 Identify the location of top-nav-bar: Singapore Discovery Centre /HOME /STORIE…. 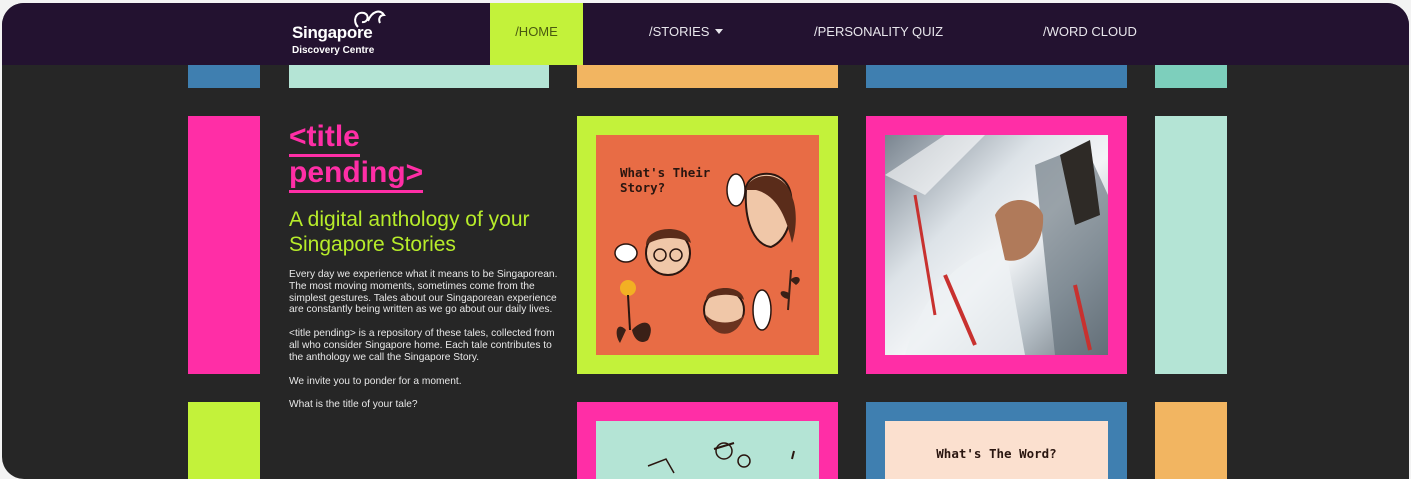
(705, 34).